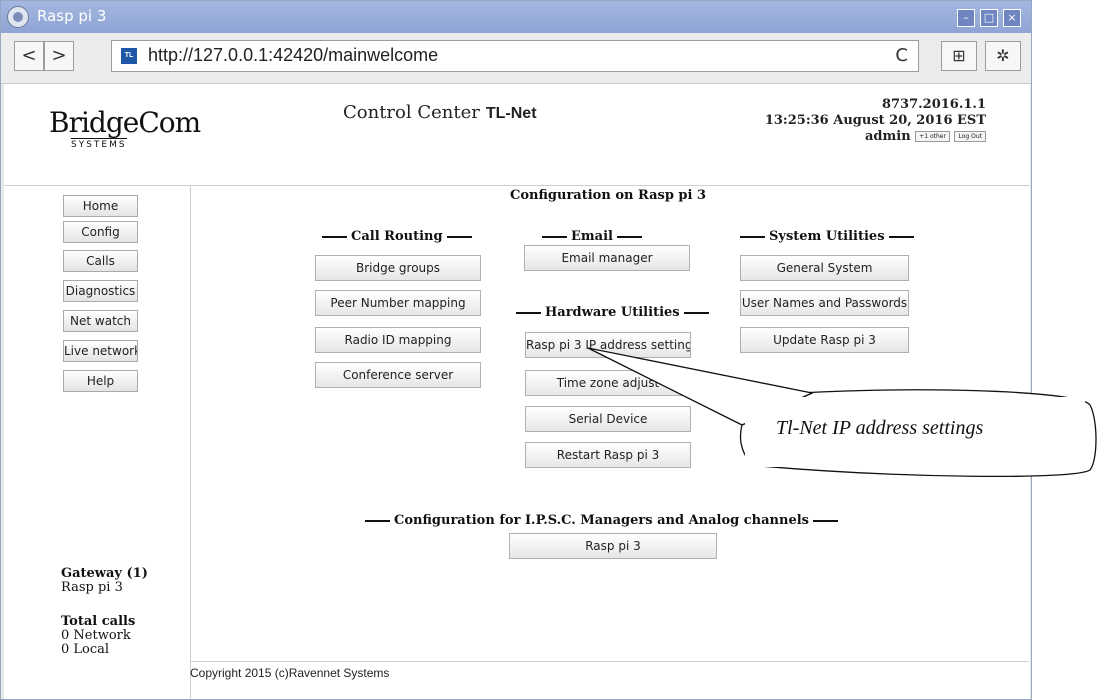 Image resolution: width=1098 pixels, height=700 pixels. Describe the element at coordinates (99, 144) in the screenshot. I see `logo-sub: SYSTEMS` at that location.